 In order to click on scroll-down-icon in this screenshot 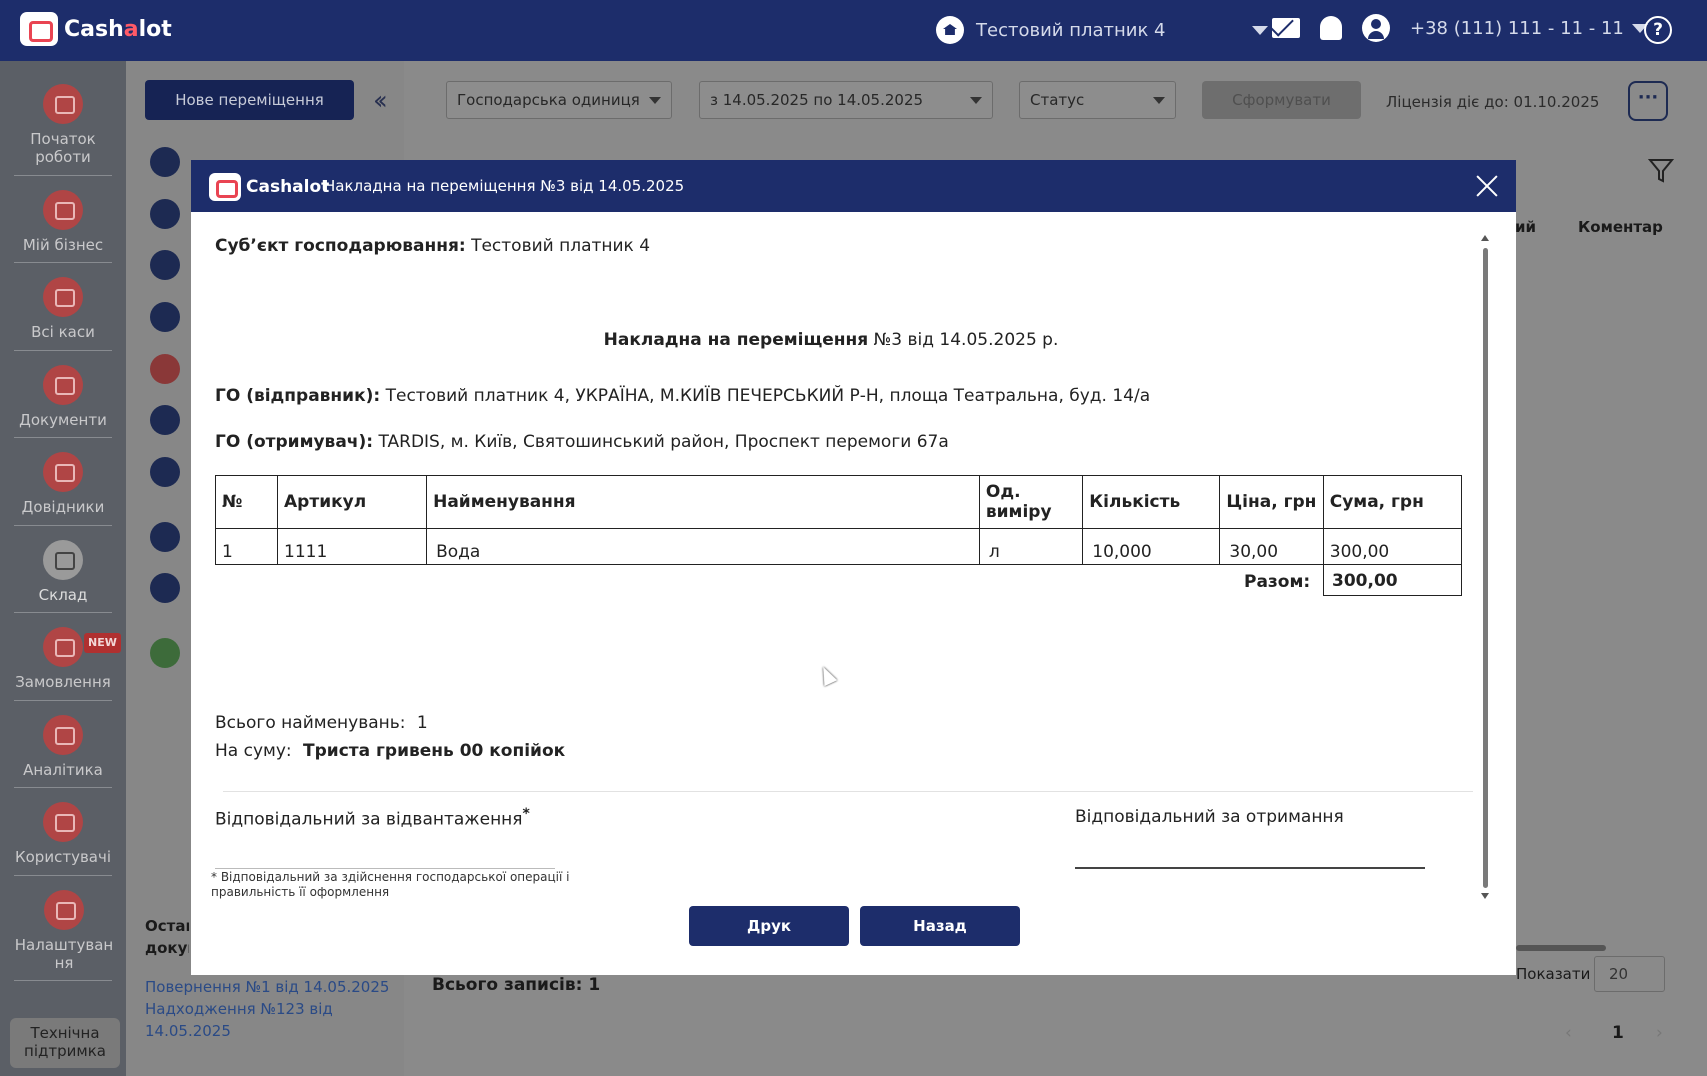, I will do `click(1485, 896)`.